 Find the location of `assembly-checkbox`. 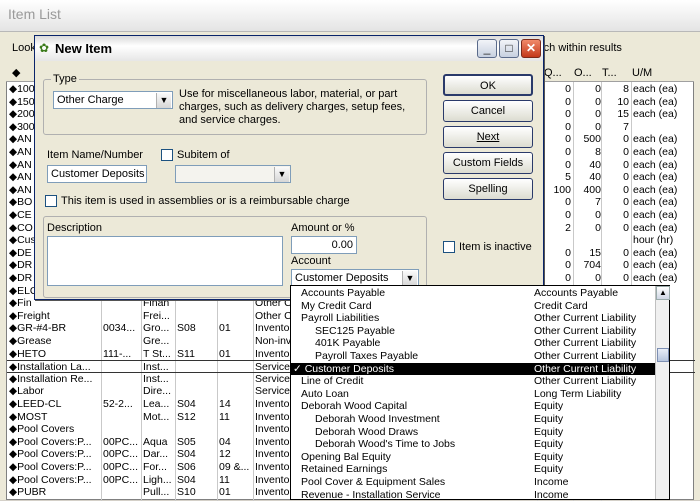

assembly-checkbox is located at coordinates (51, 201).